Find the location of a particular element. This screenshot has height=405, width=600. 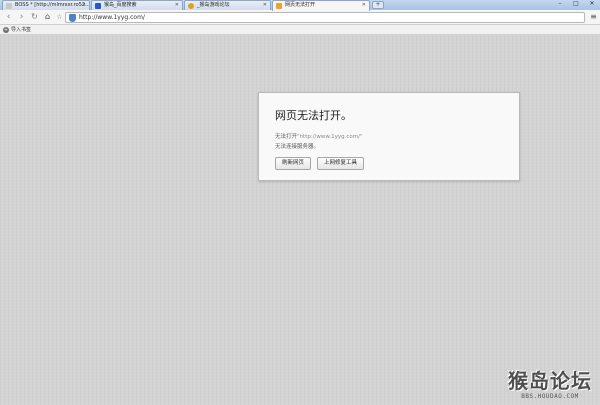

browser-toolbar: ‹ › ↻ ⌂ ☆ ≡ is located at coordinates (300, 17).